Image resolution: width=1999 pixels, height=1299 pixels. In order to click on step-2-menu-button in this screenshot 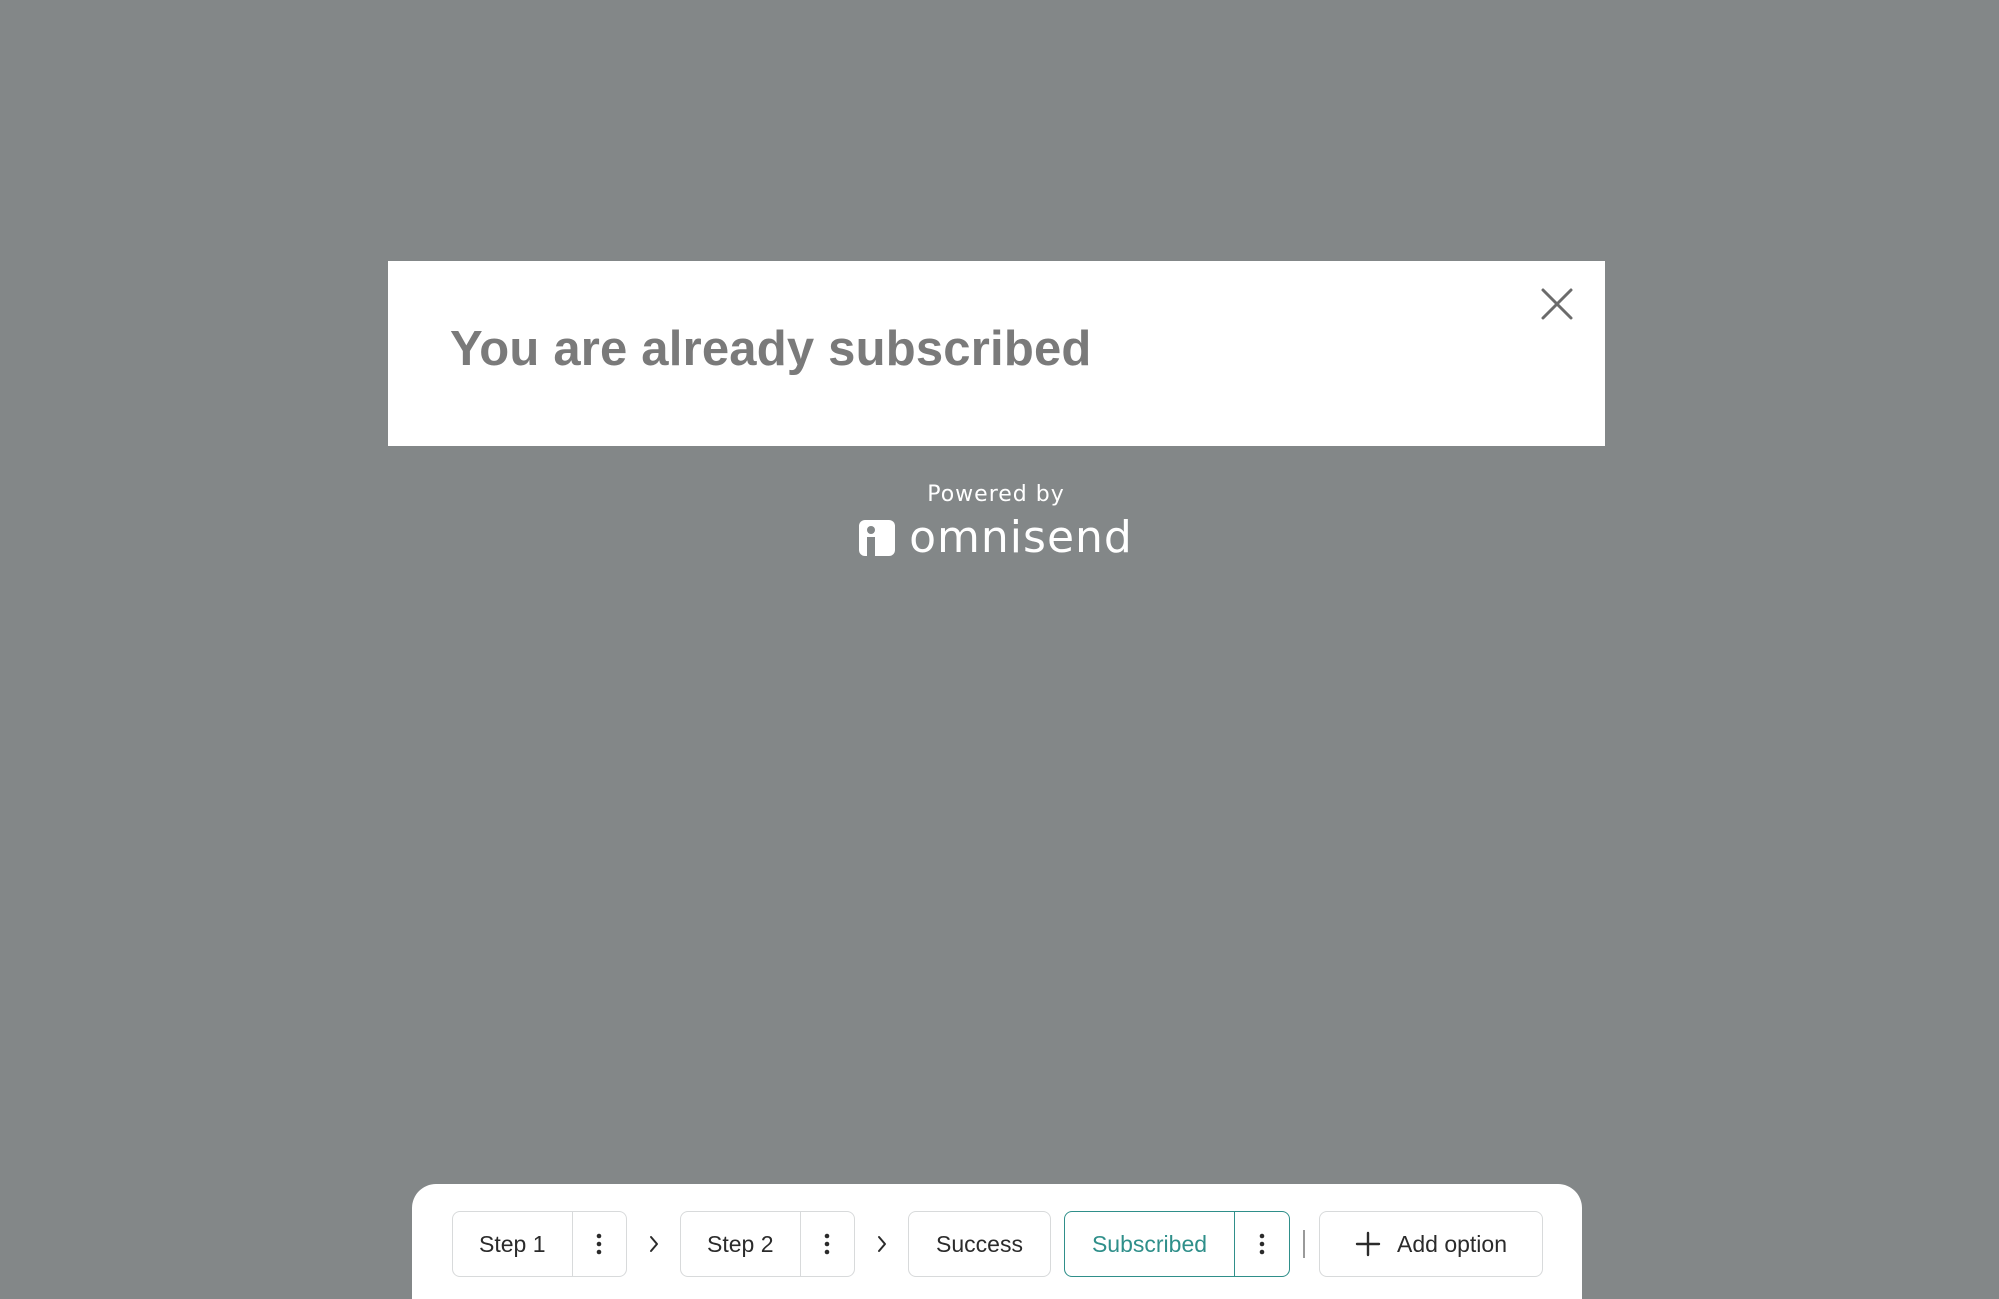, I will do `click(827, 1244)`.